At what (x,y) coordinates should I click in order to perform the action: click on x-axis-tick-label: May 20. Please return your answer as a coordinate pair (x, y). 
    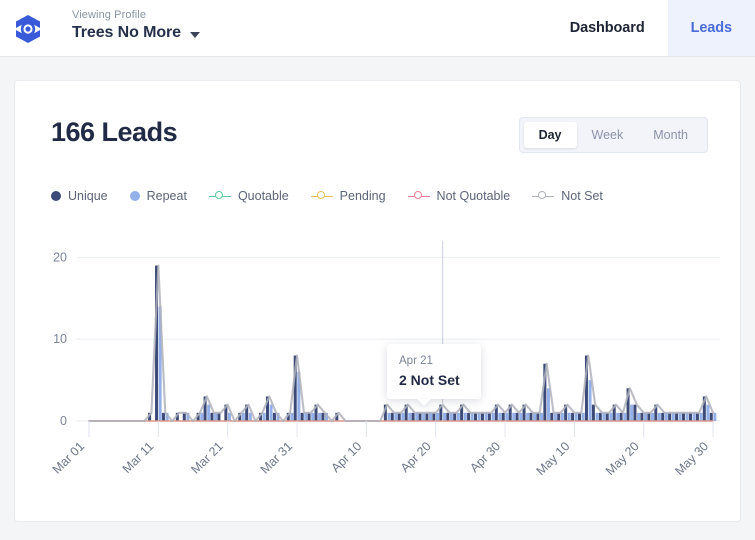
    Looking at the image, I should click on (622, 458).